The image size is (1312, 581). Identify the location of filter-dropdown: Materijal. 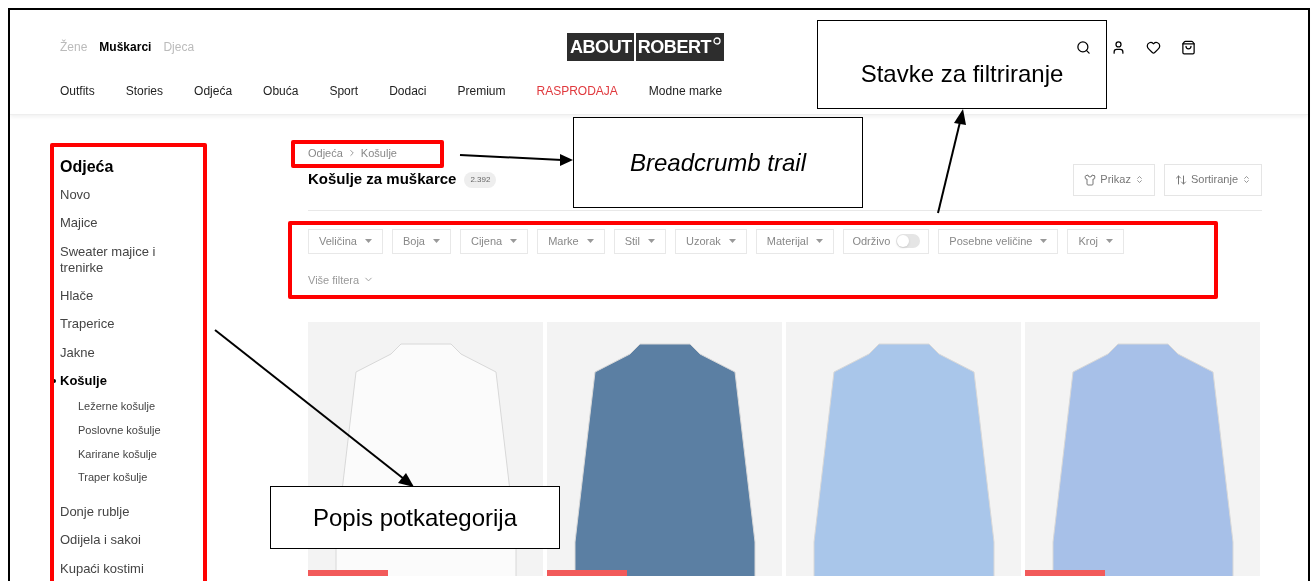
(795, 241).